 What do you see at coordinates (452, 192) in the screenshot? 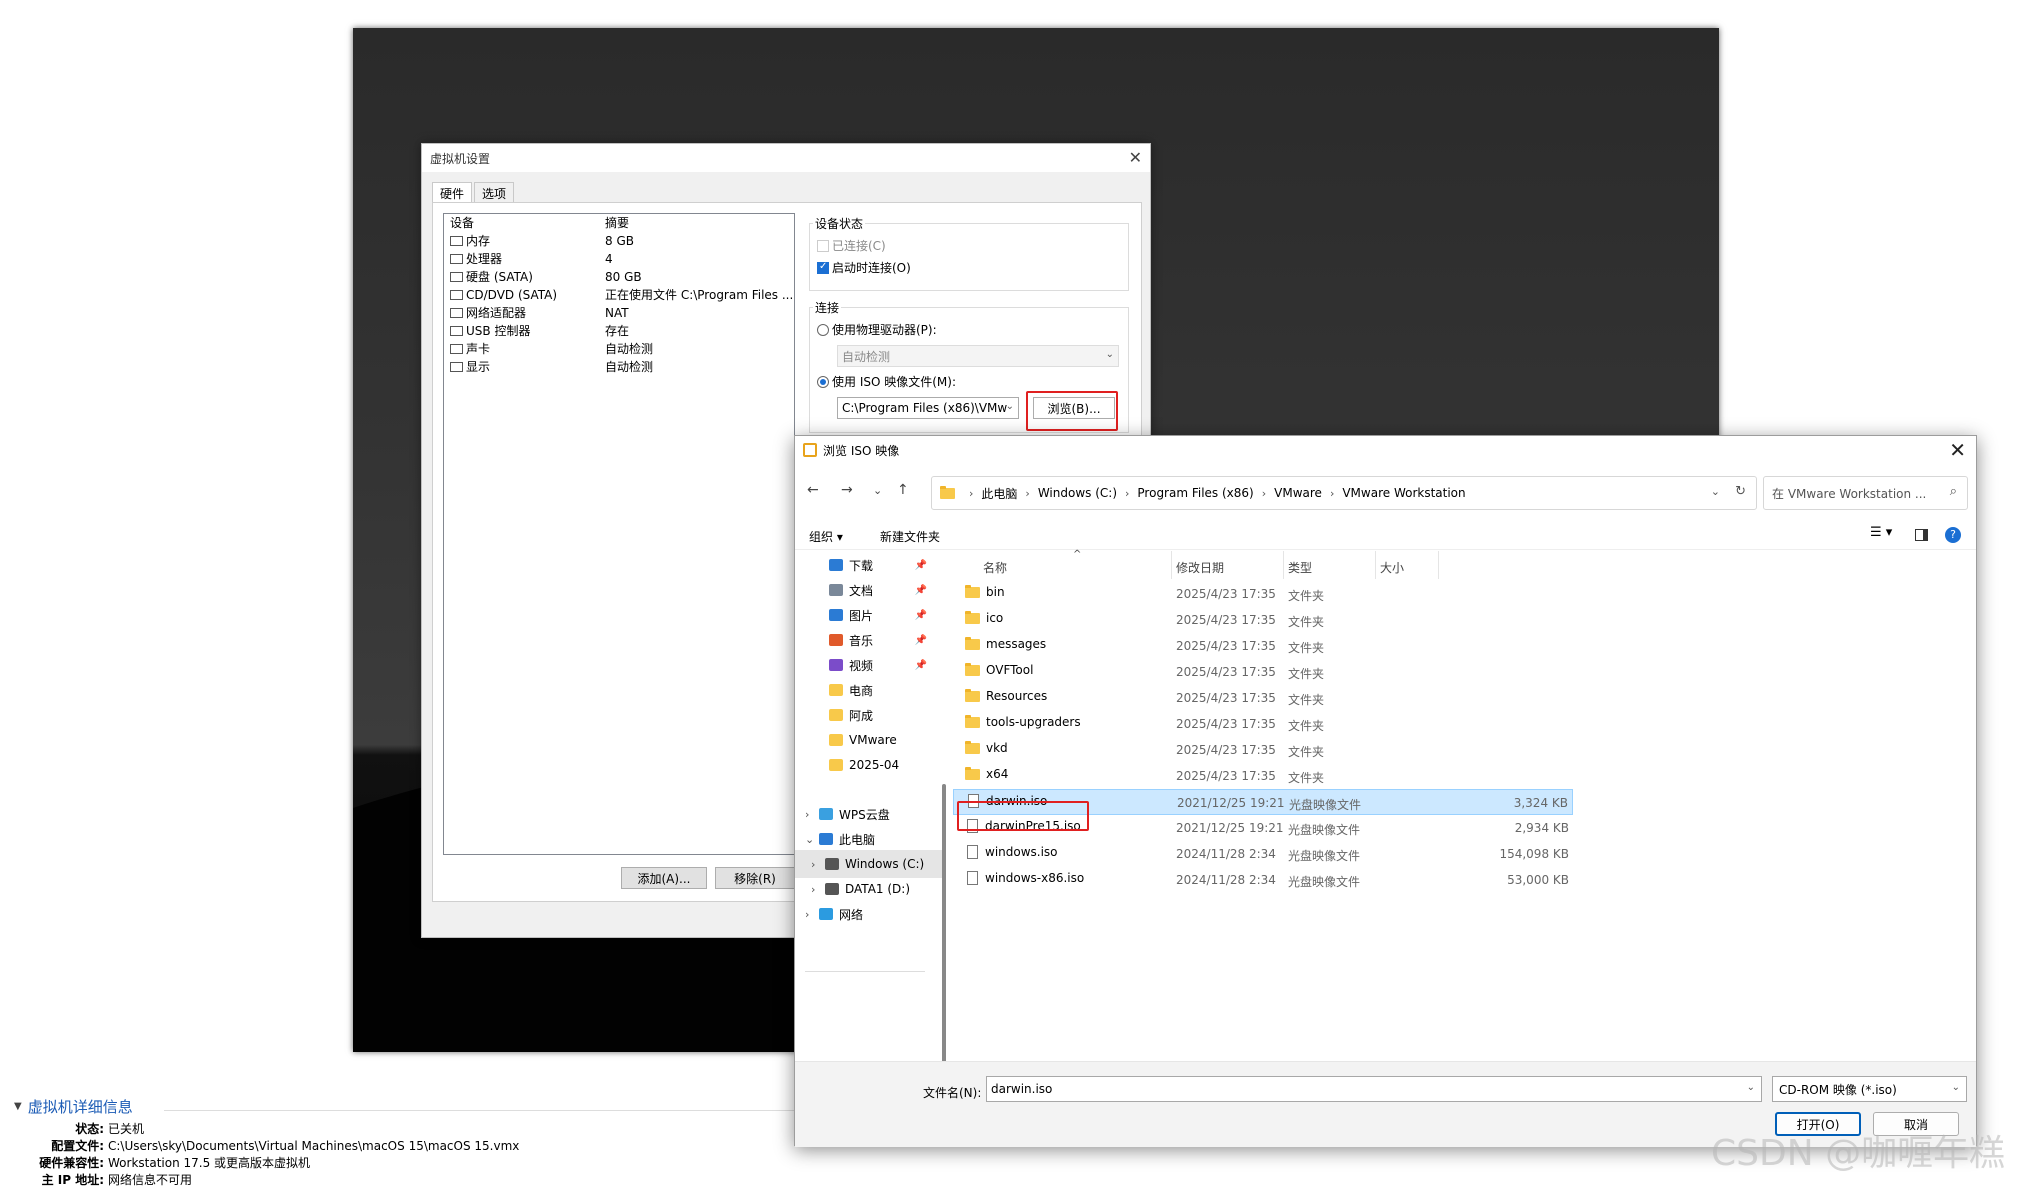
I see `tab-hardware: 硬件` at bounding box center [452, 192].